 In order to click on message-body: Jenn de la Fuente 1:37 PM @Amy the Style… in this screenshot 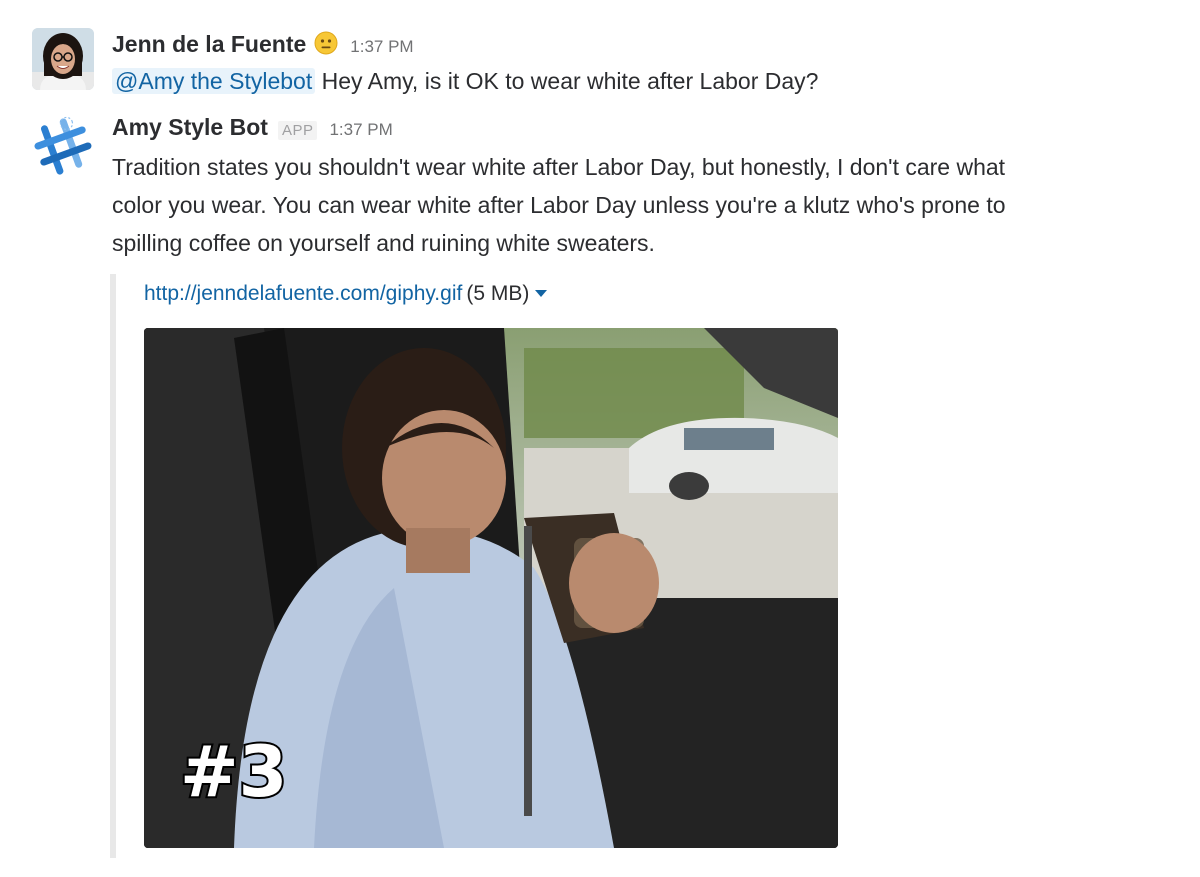, I will do `click(632, 64)`.